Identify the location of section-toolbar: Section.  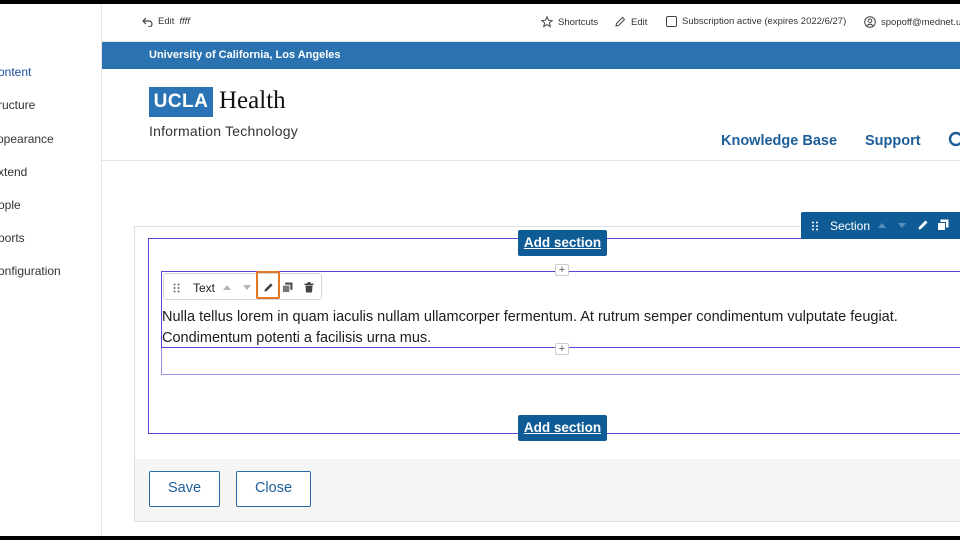
(880, 225).